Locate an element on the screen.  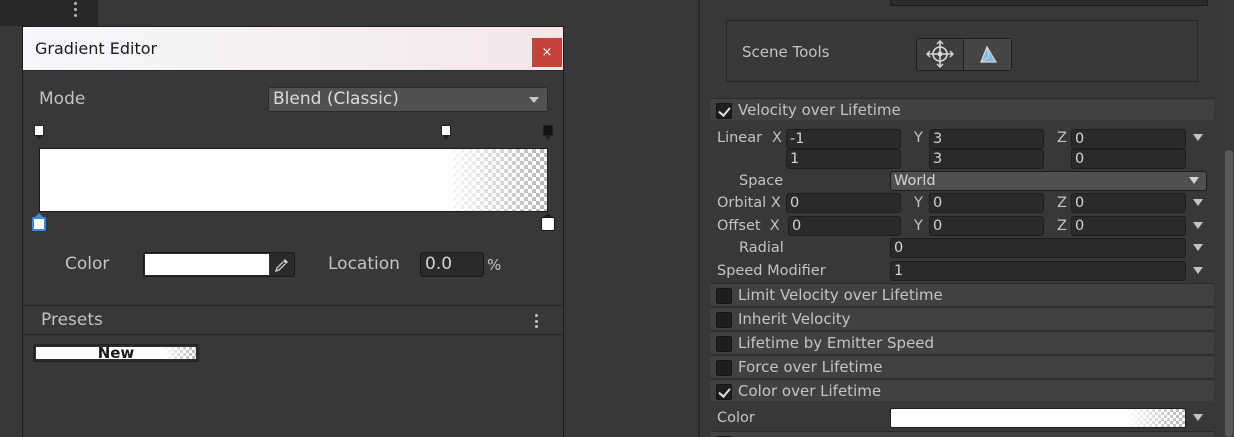
panel-divider is located at coordinates (699, 218).